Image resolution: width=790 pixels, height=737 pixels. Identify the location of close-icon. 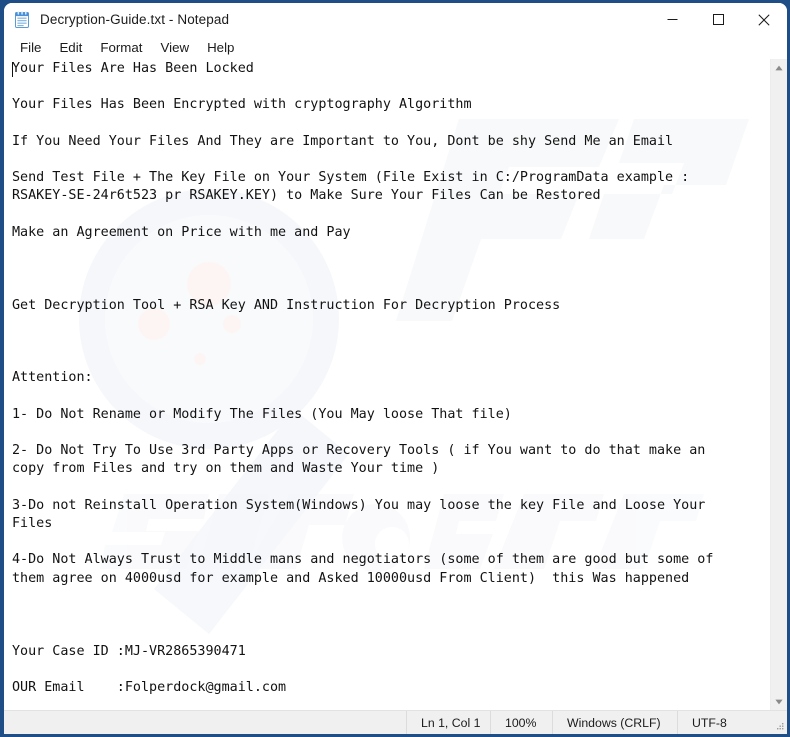
(764, 19).